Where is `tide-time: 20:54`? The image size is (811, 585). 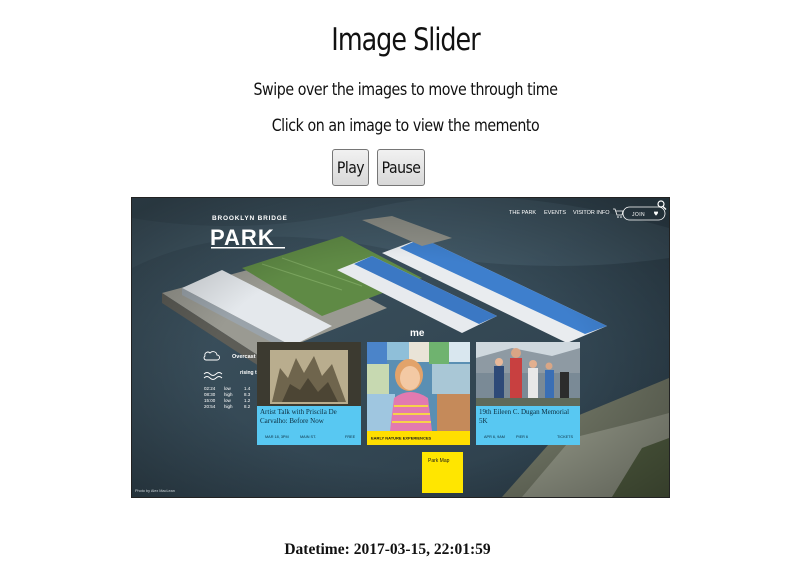 tide-time: 20:54 is located at coordinates (210, 406).